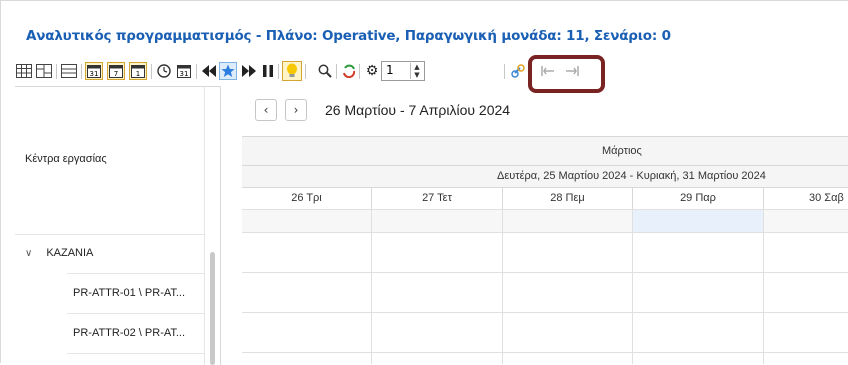 The height and width of the screenshot is (365, 848). I want to click on day-cell: 26 Τρι, so click(307, 198).